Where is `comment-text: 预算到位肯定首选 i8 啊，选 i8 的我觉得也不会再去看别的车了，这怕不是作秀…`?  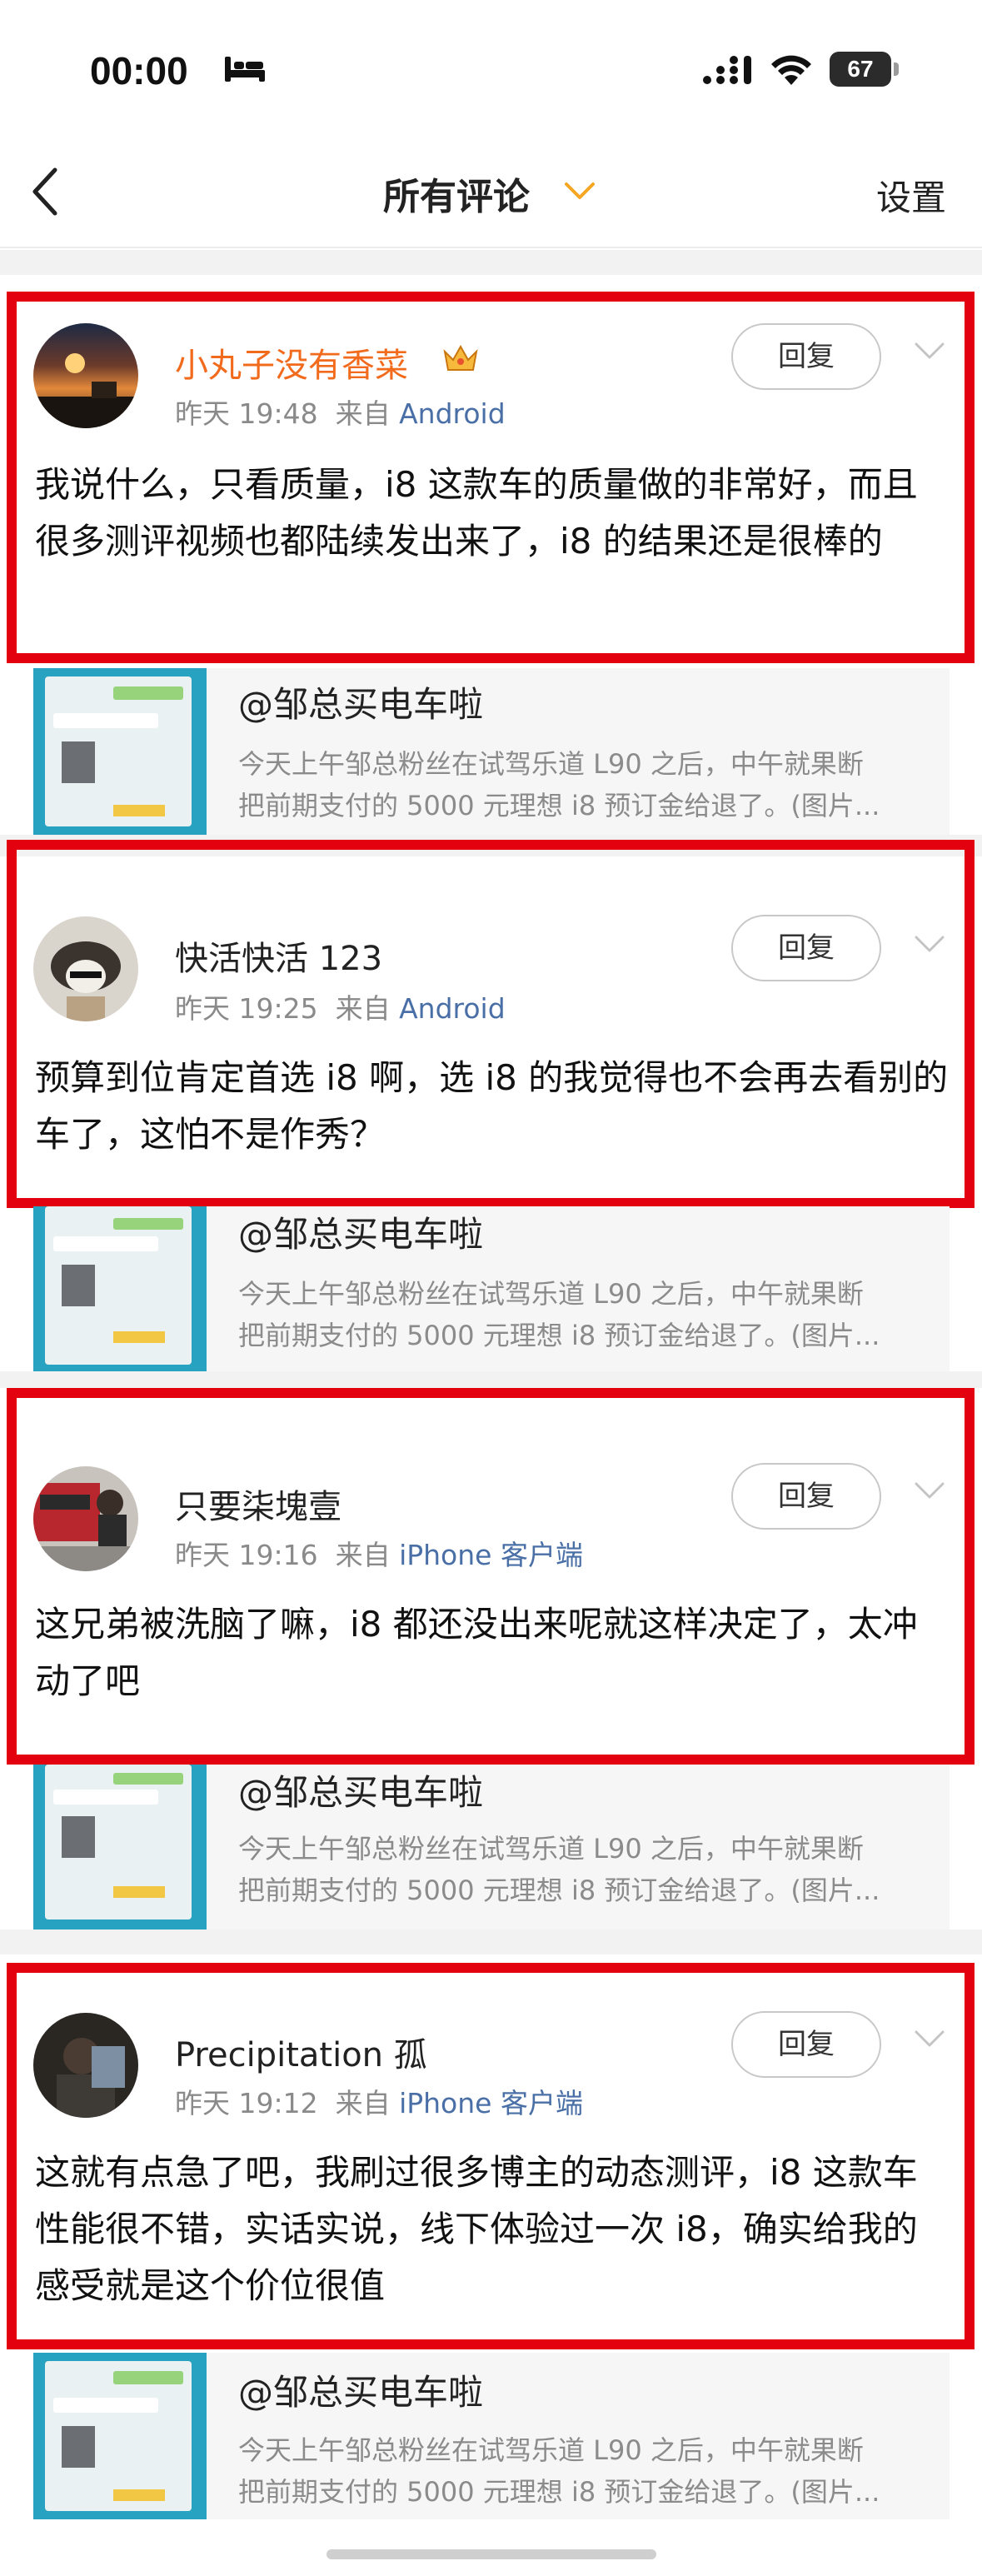 comment-text: 预算到位肯定首选 i8 啊，选 i8 的我觉得也不会再去看别的车了，这怕不是作秀… is located at coordinates (492, 1106).